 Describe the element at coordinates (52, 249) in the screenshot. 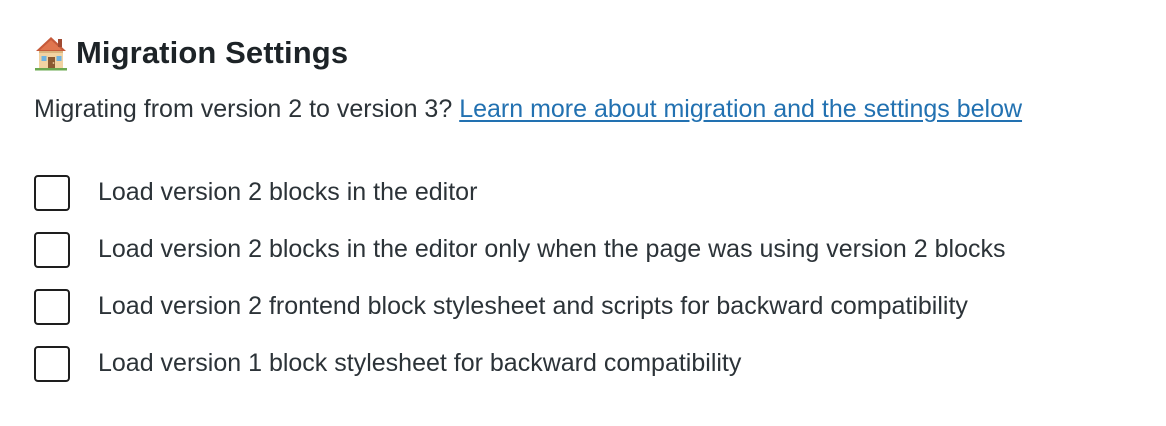

I see `load-v2-blocks-conditional-checkbox` at that location.